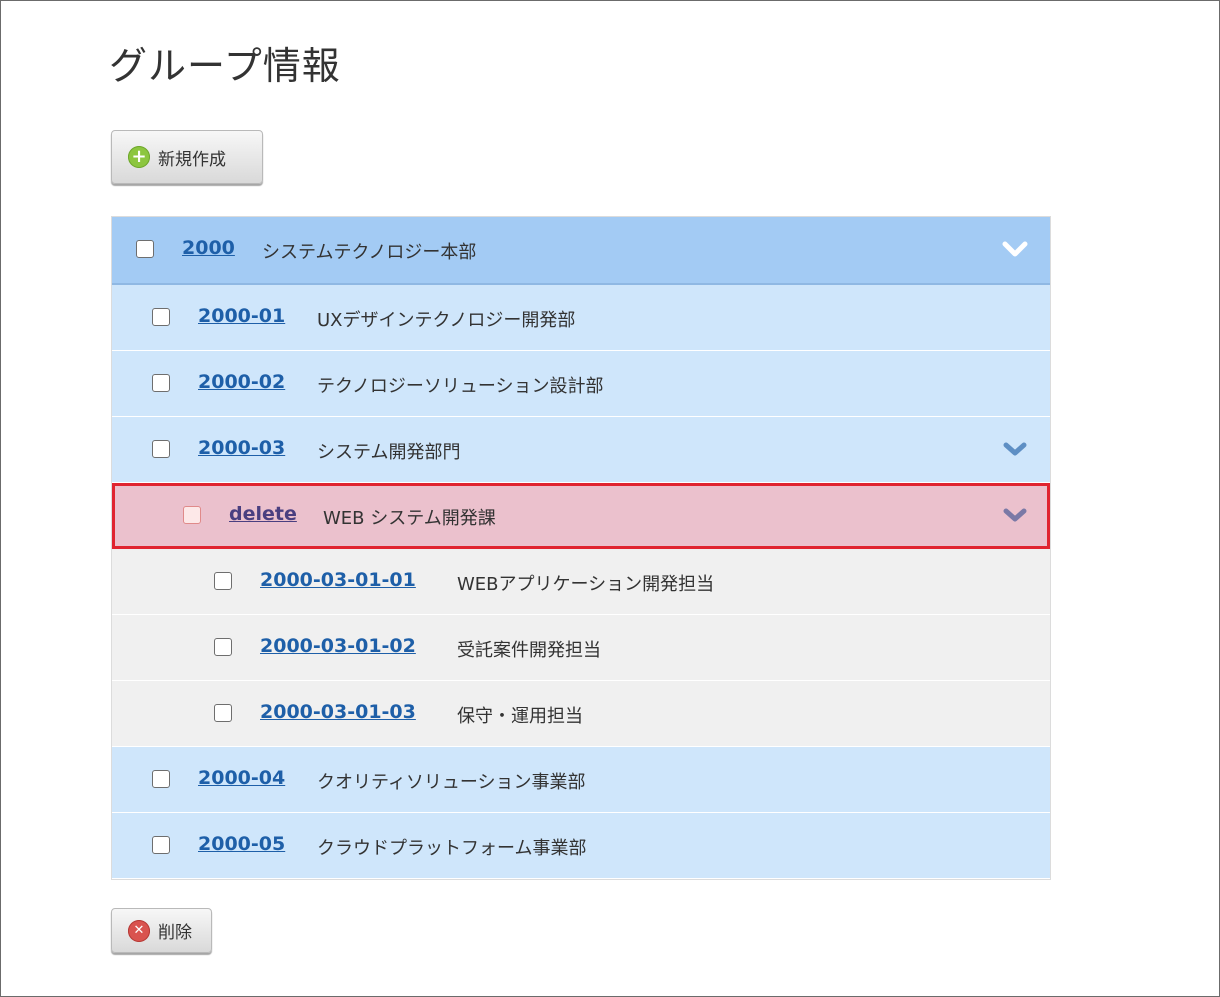 This screenshot has height=997, width=1220. What do you see at coordinates (241, 382) in the screenshot?
I see `group-code-link: 2000-02` at bounding box center [241, 382].